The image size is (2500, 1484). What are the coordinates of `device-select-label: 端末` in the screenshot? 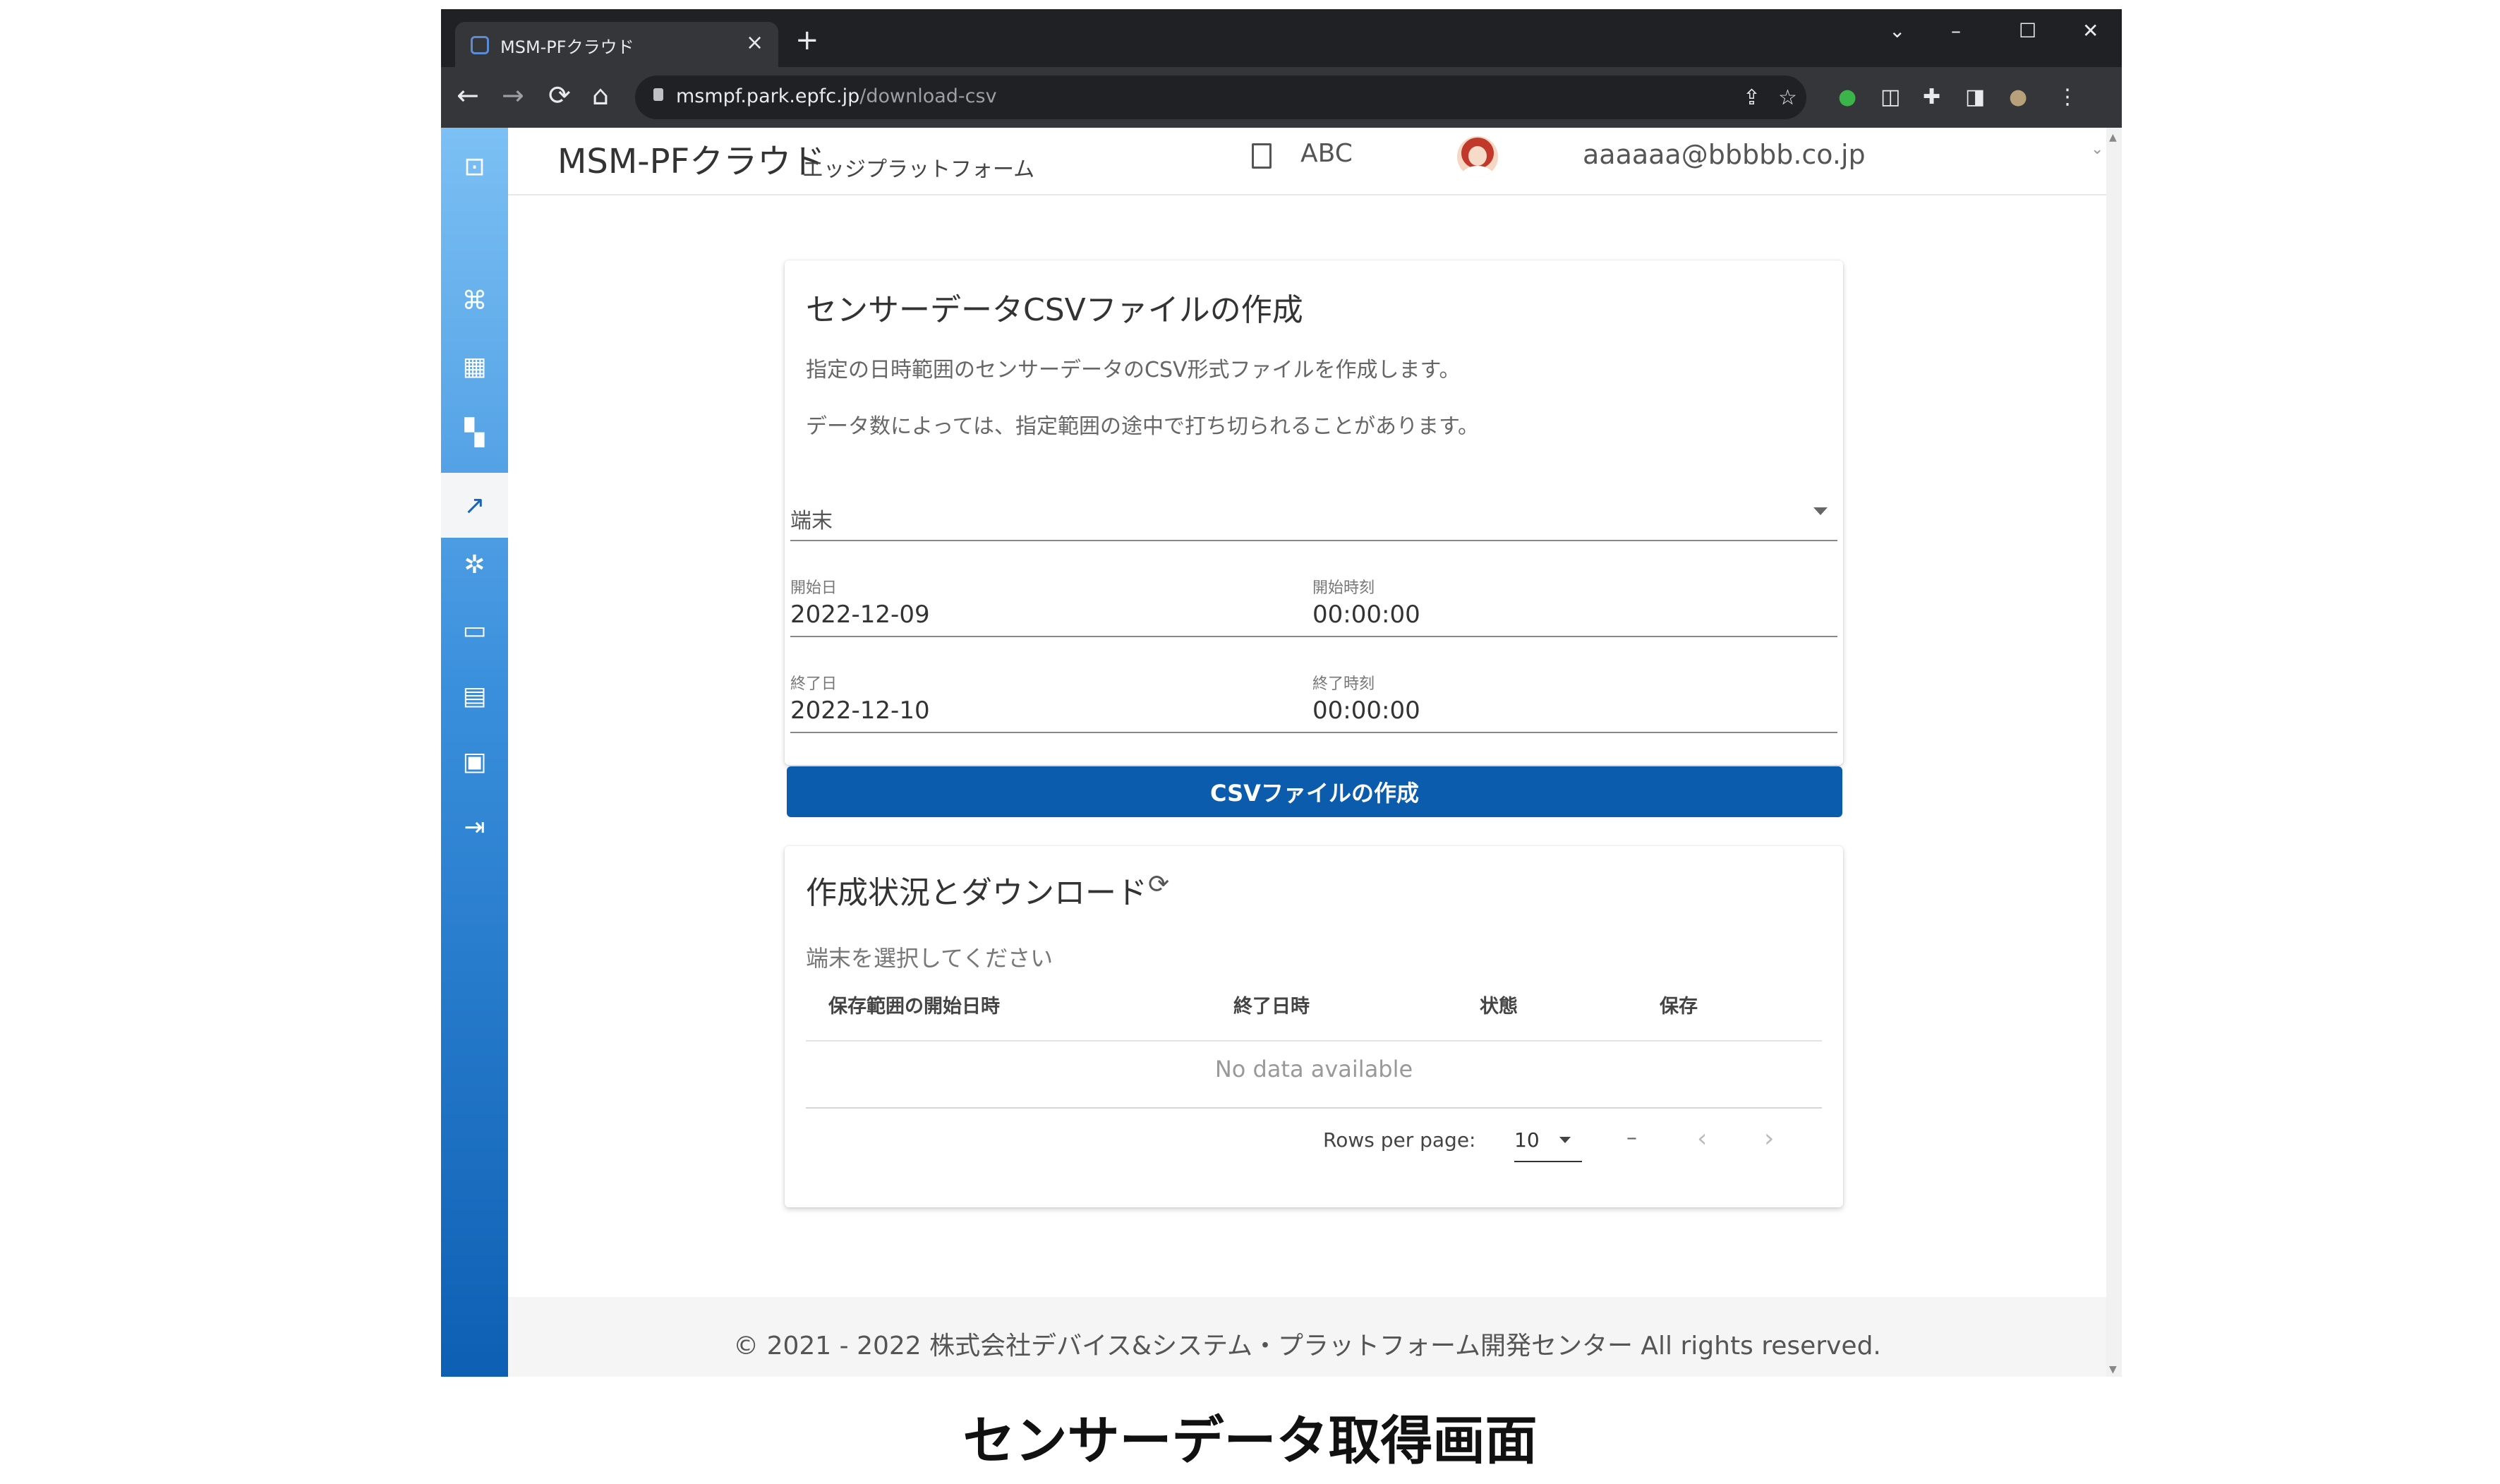 It's located at (812, 521).